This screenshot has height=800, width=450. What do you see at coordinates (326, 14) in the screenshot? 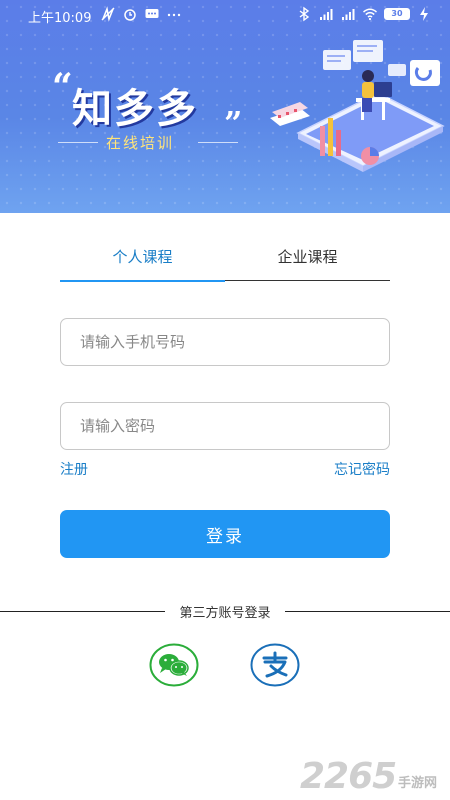
I see `signal-icon` at bounding box center [326, 14].